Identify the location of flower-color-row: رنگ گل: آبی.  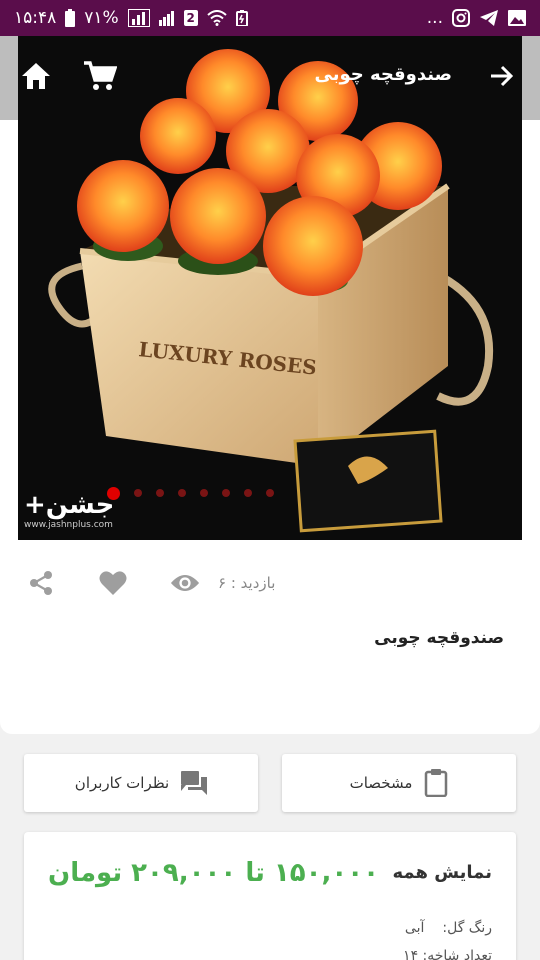
(448, 928).